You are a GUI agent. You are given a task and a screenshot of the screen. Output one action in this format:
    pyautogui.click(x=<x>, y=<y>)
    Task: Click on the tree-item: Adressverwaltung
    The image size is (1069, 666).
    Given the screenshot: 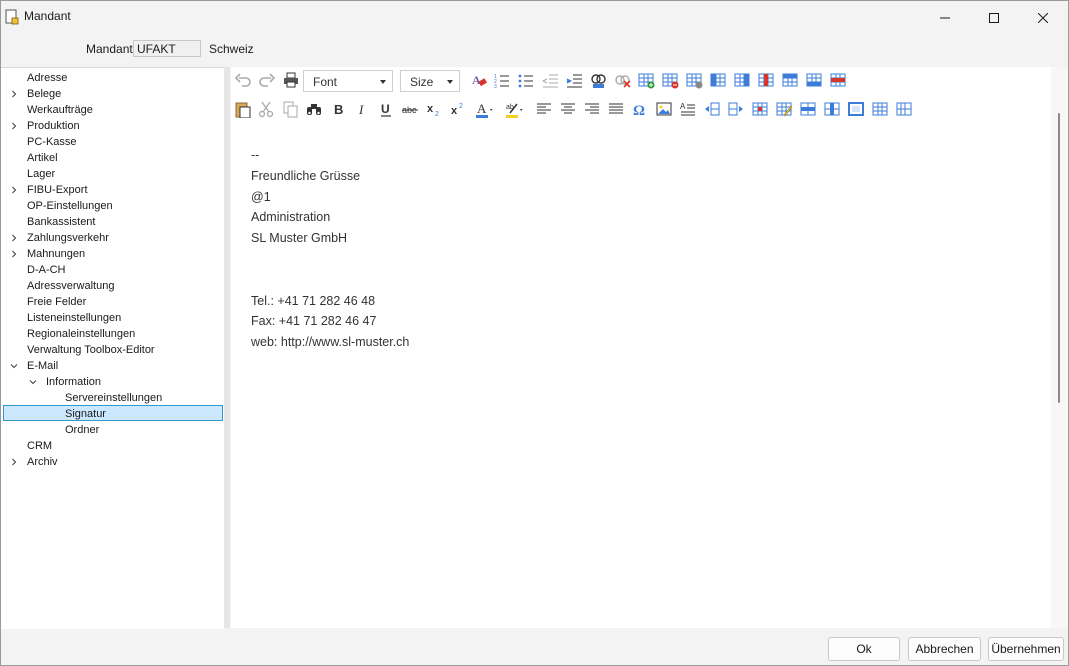 What is the action you would take?
    pyautogui.click(x=112, y=286)
    